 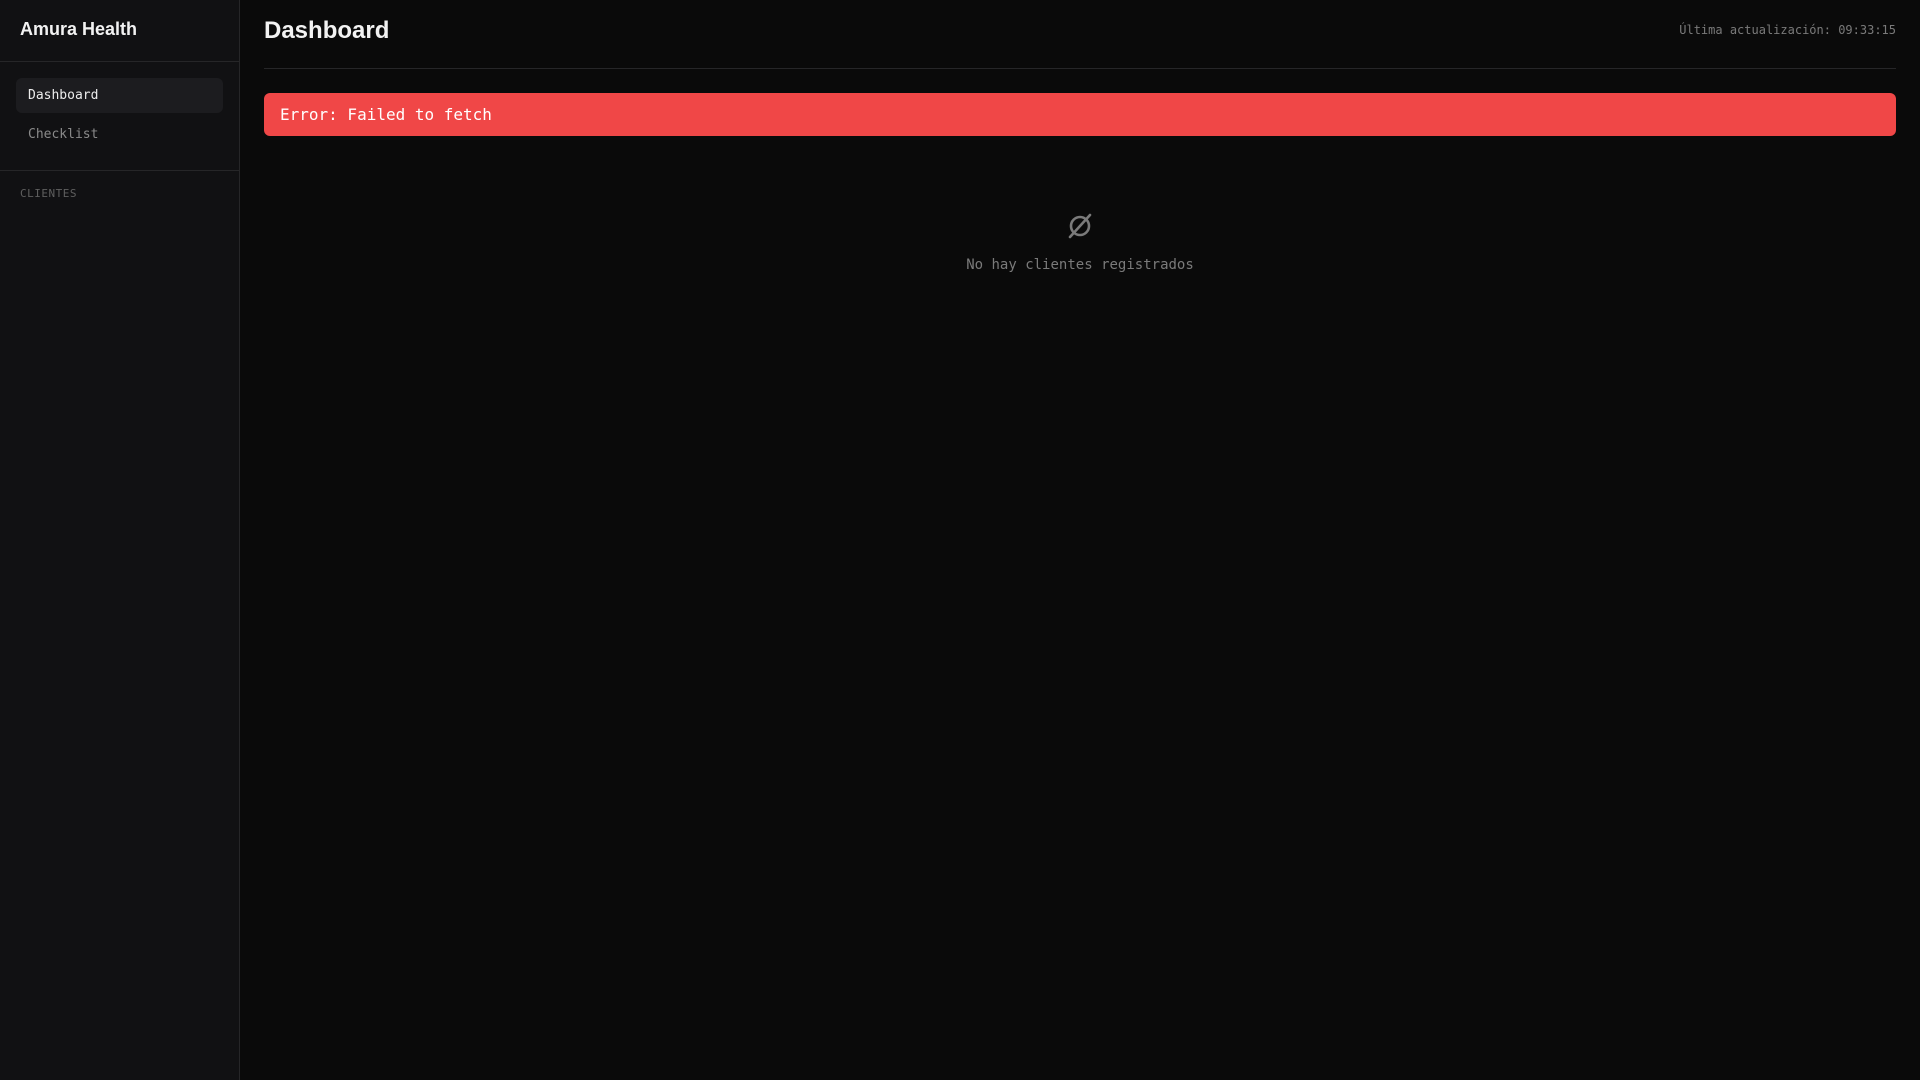 I want to click on app-title: Amura Health, so click(x=119, y=31).